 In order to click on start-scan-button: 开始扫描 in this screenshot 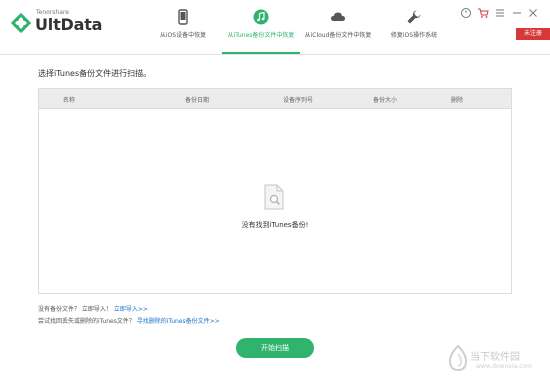, I will do `click(275, 348)`.